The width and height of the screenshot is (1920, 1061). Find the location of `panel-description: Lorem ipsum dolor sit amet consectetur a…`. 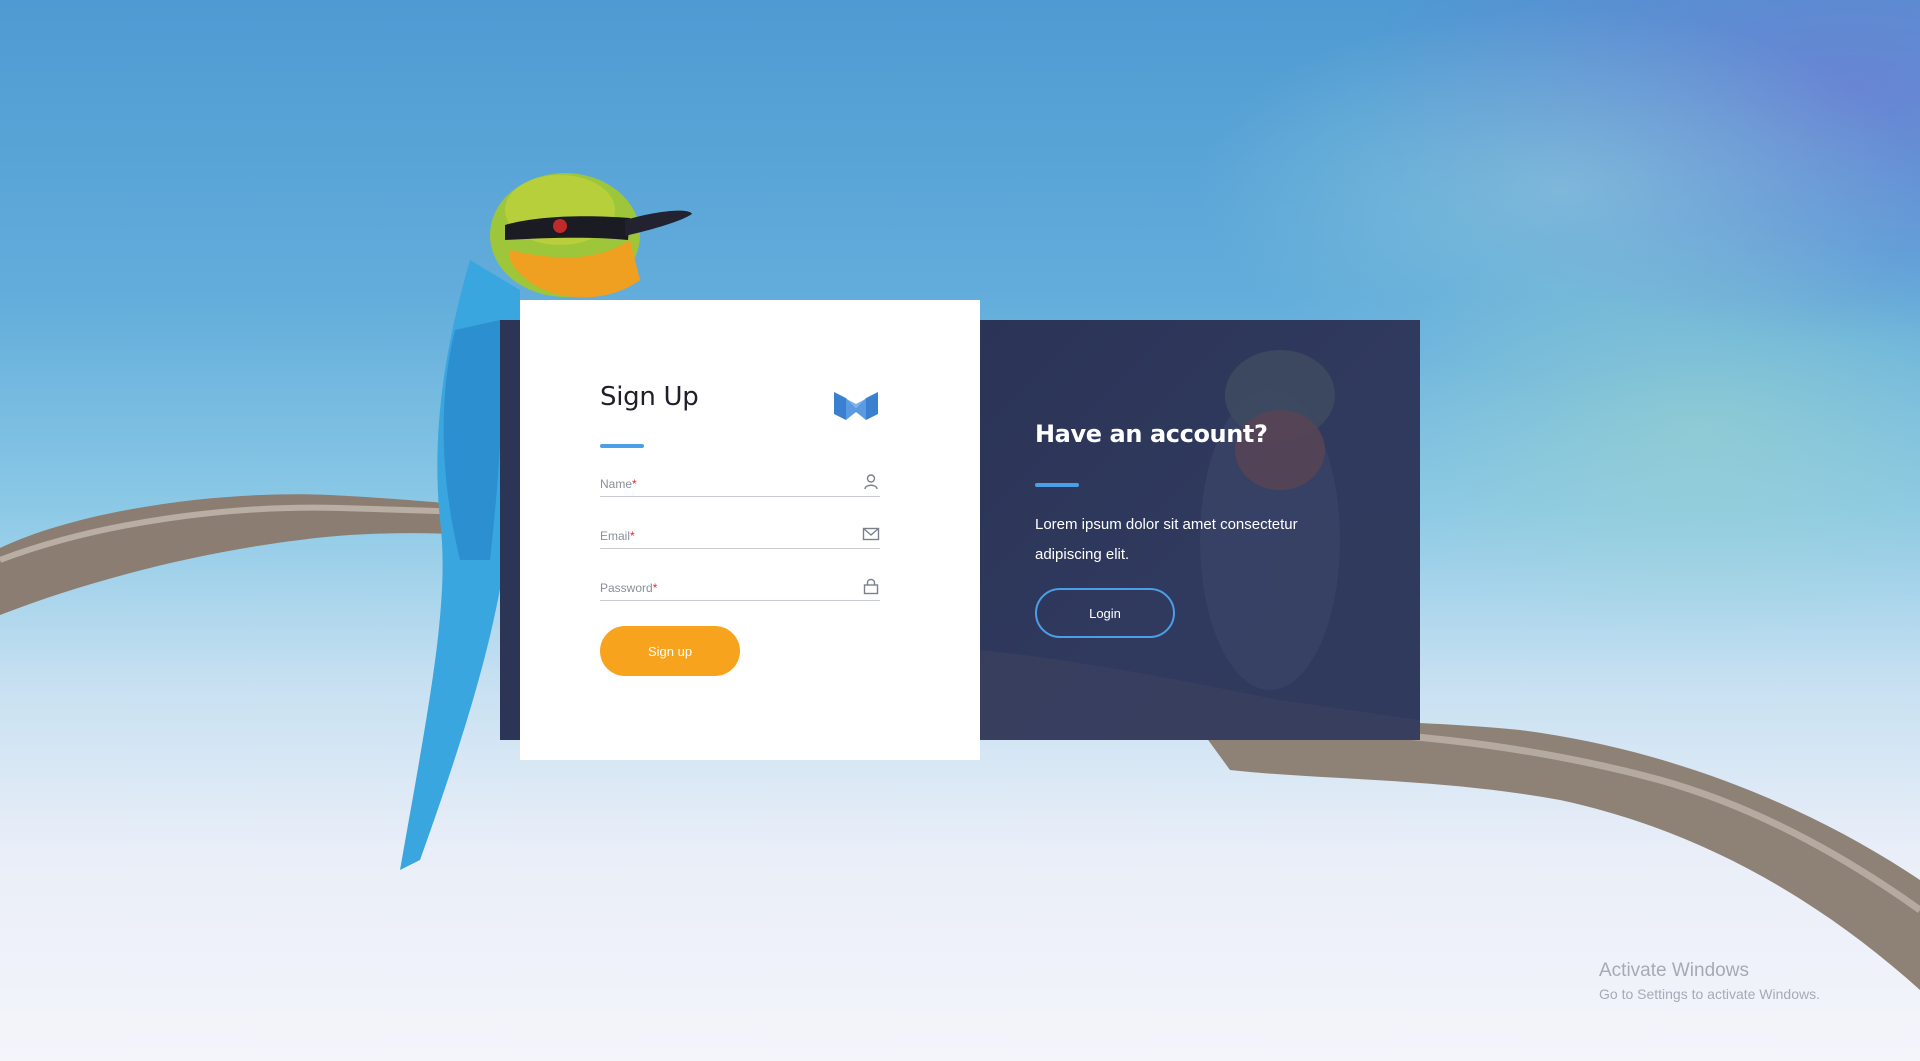

panel-description: Lorem ipsum dolor sit amet consectetur a… is located at coordinates (1166, 539).